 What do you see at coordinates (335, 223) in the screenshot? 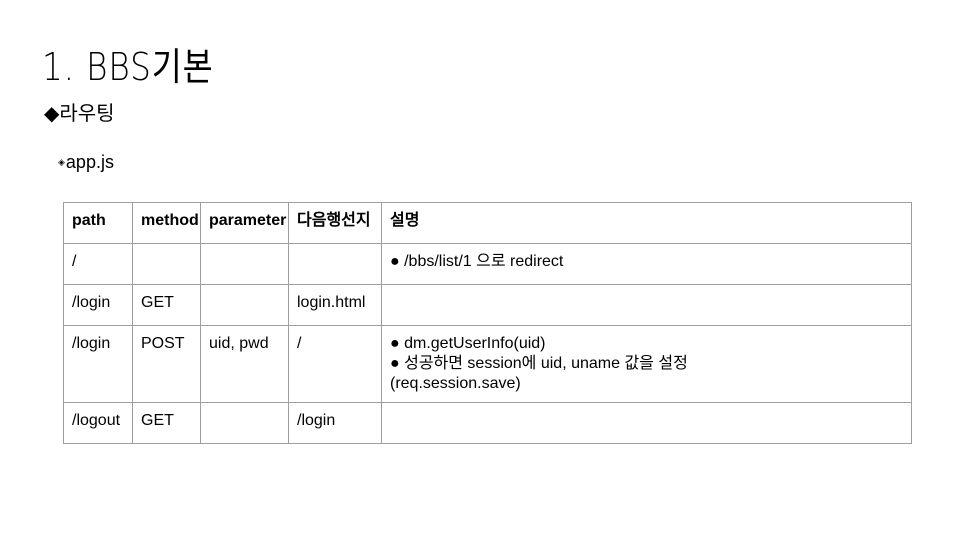
I see `header-next-destination: 다음행선지` at bounding box center [335, 223].